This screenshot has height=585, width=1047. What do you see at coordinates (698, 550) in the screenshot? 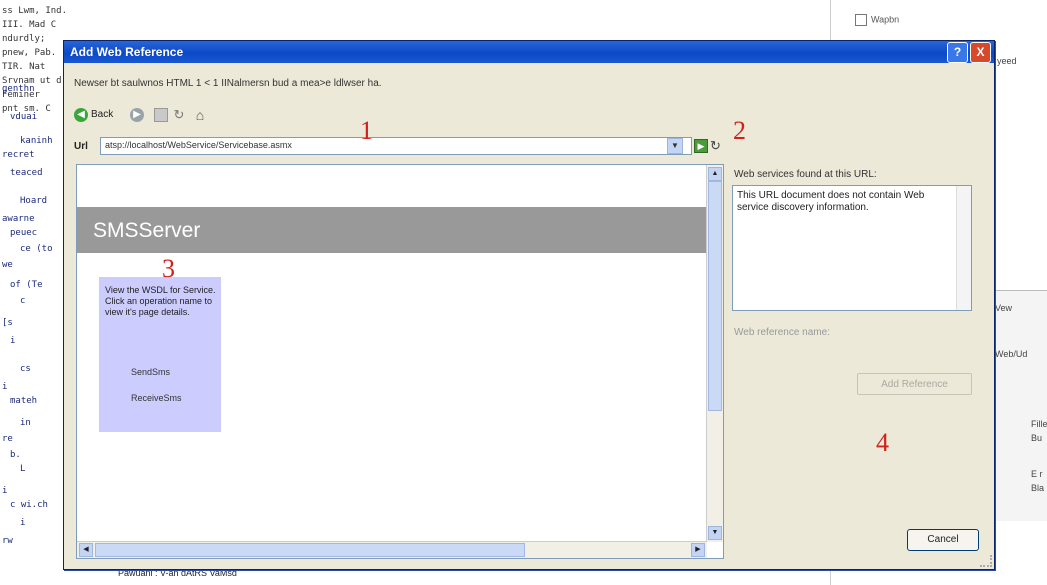
I see `scroll-right-icon: ▶` at bounding box center [698, 550].